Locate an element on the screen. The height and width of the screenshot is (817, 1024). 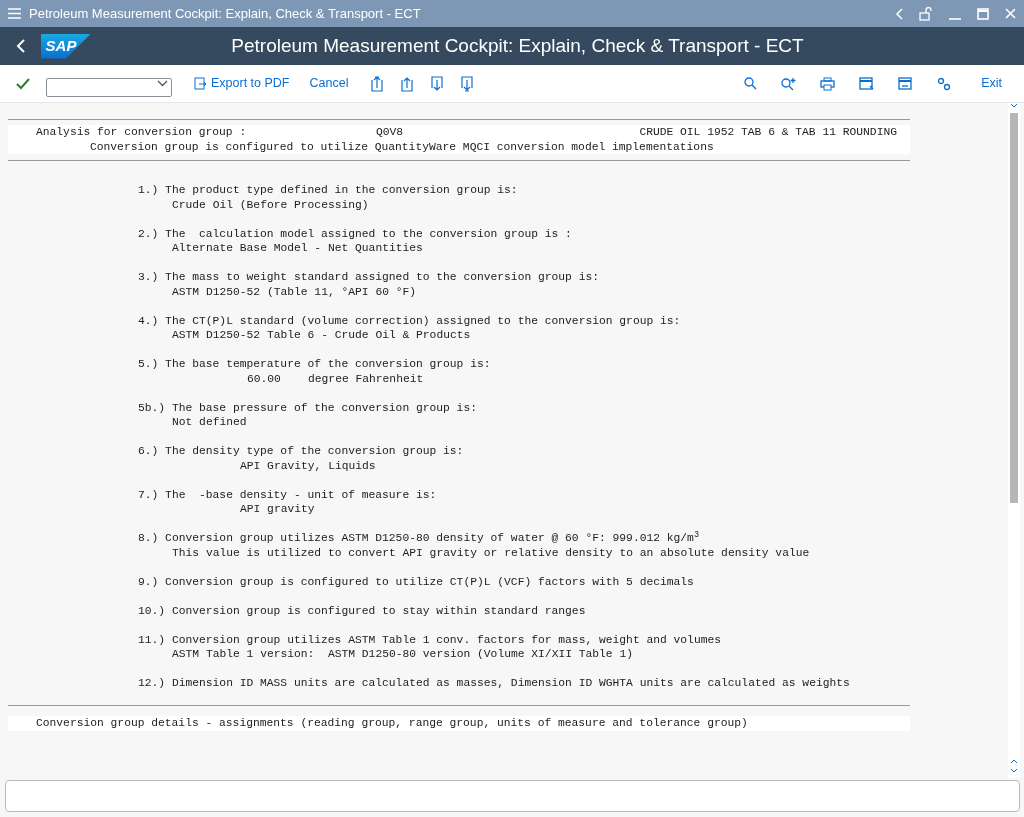
report-item-detail: ASTM D1250-52 Table 6 - Crude Oil & Products is located at coordinates (321, 335).